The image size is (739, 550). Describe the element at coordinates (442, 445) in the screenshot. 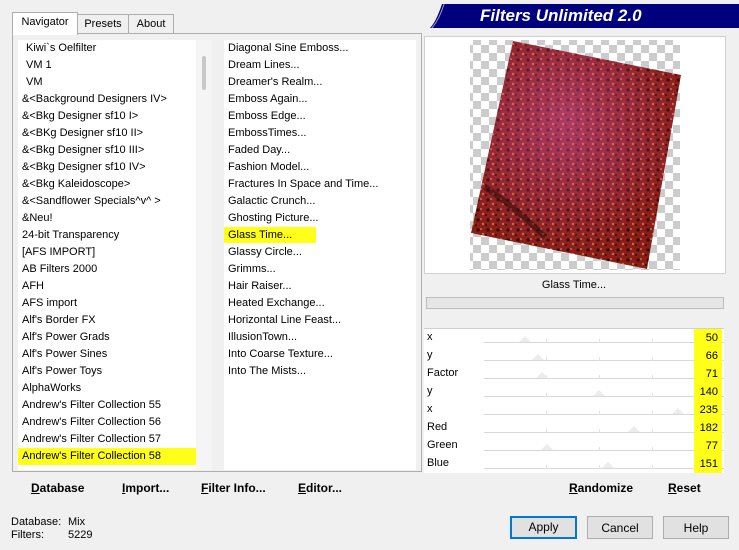

I see `slider-label: Green` at that location.